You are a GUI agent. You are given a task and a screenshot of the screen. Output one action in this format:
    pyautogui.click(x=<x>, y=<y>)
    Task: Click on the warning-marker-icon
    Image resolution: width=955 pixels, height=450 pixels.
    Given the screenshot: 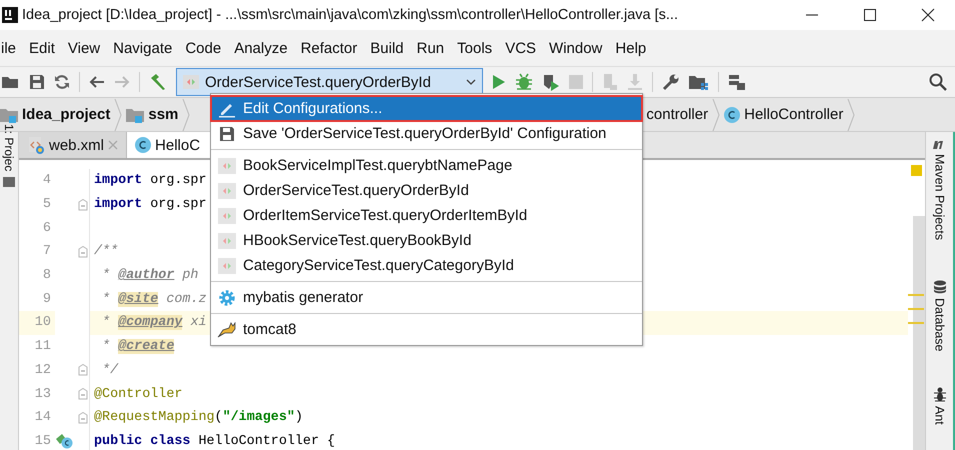 What is the action you would take?
    pyautogui.click(x=916, y=170)
    